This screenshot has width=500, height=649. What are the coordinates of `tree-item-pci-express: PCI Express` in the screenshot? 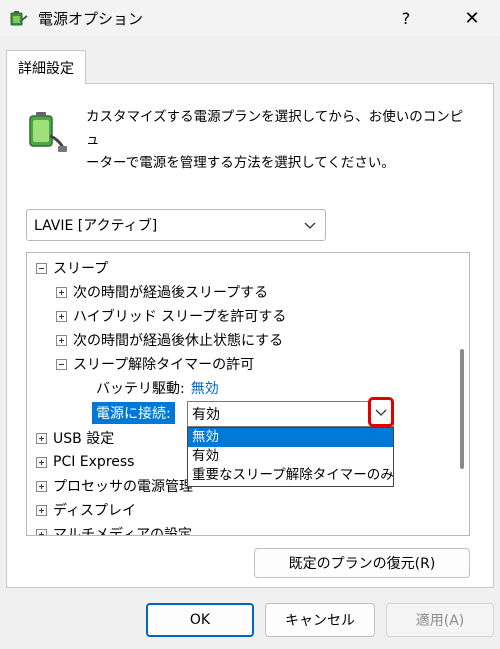 It's located at (85, 462).